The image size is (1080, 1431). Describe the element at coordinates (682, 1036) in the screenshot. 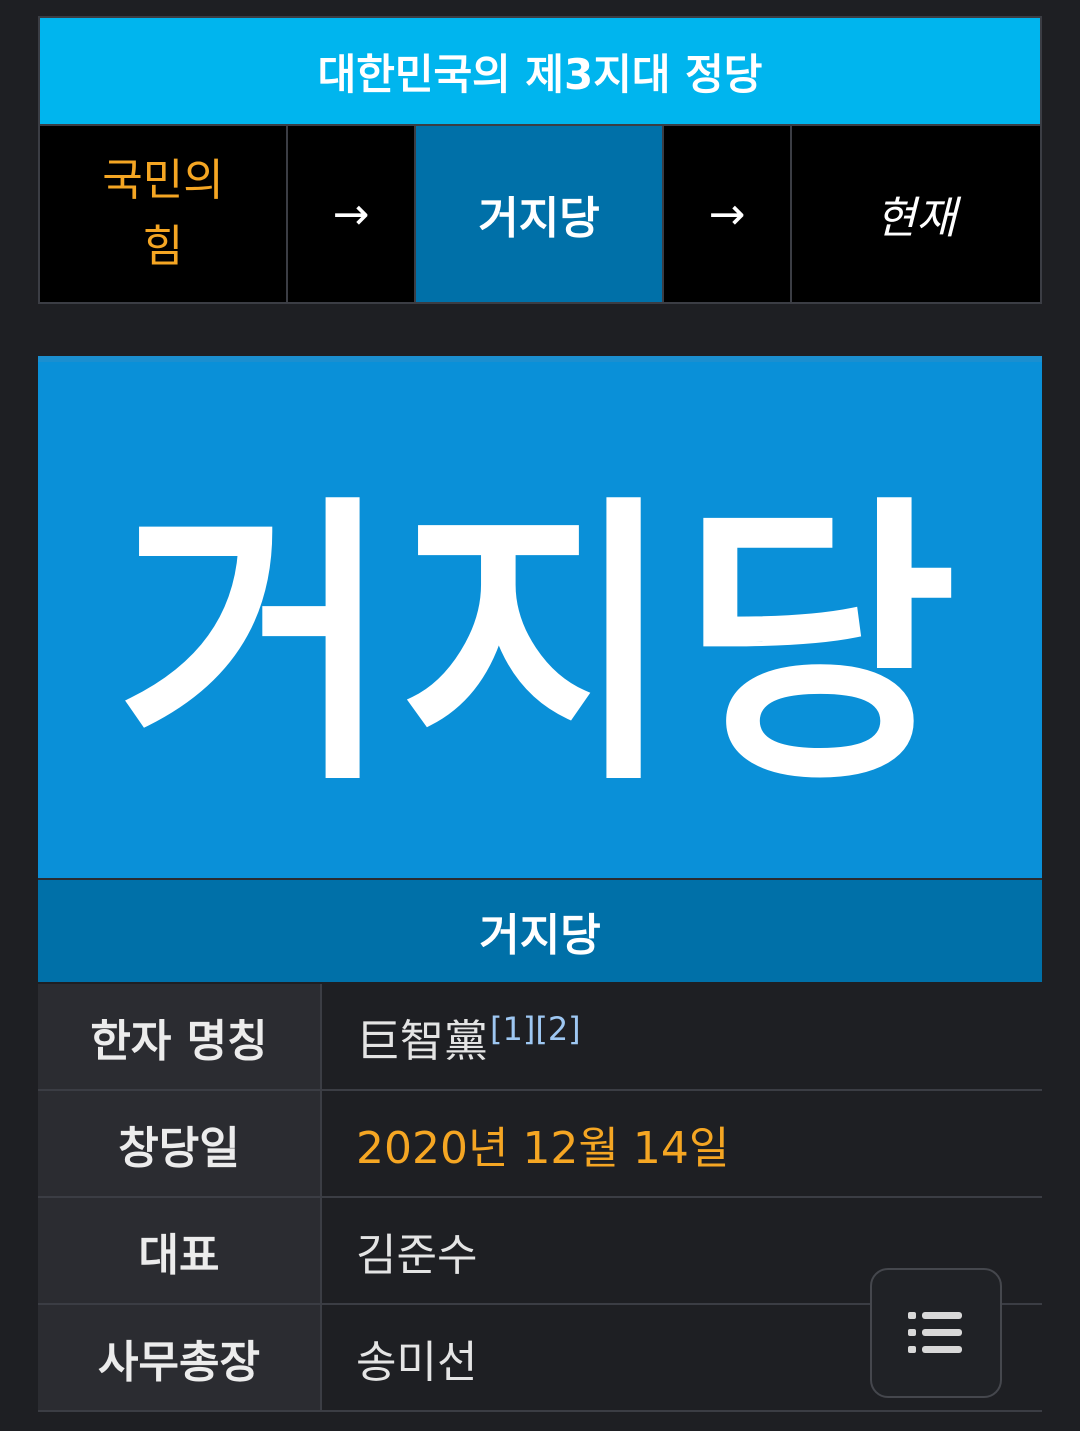

I see `row-value: 巨智黨 [1][2]` at that location.